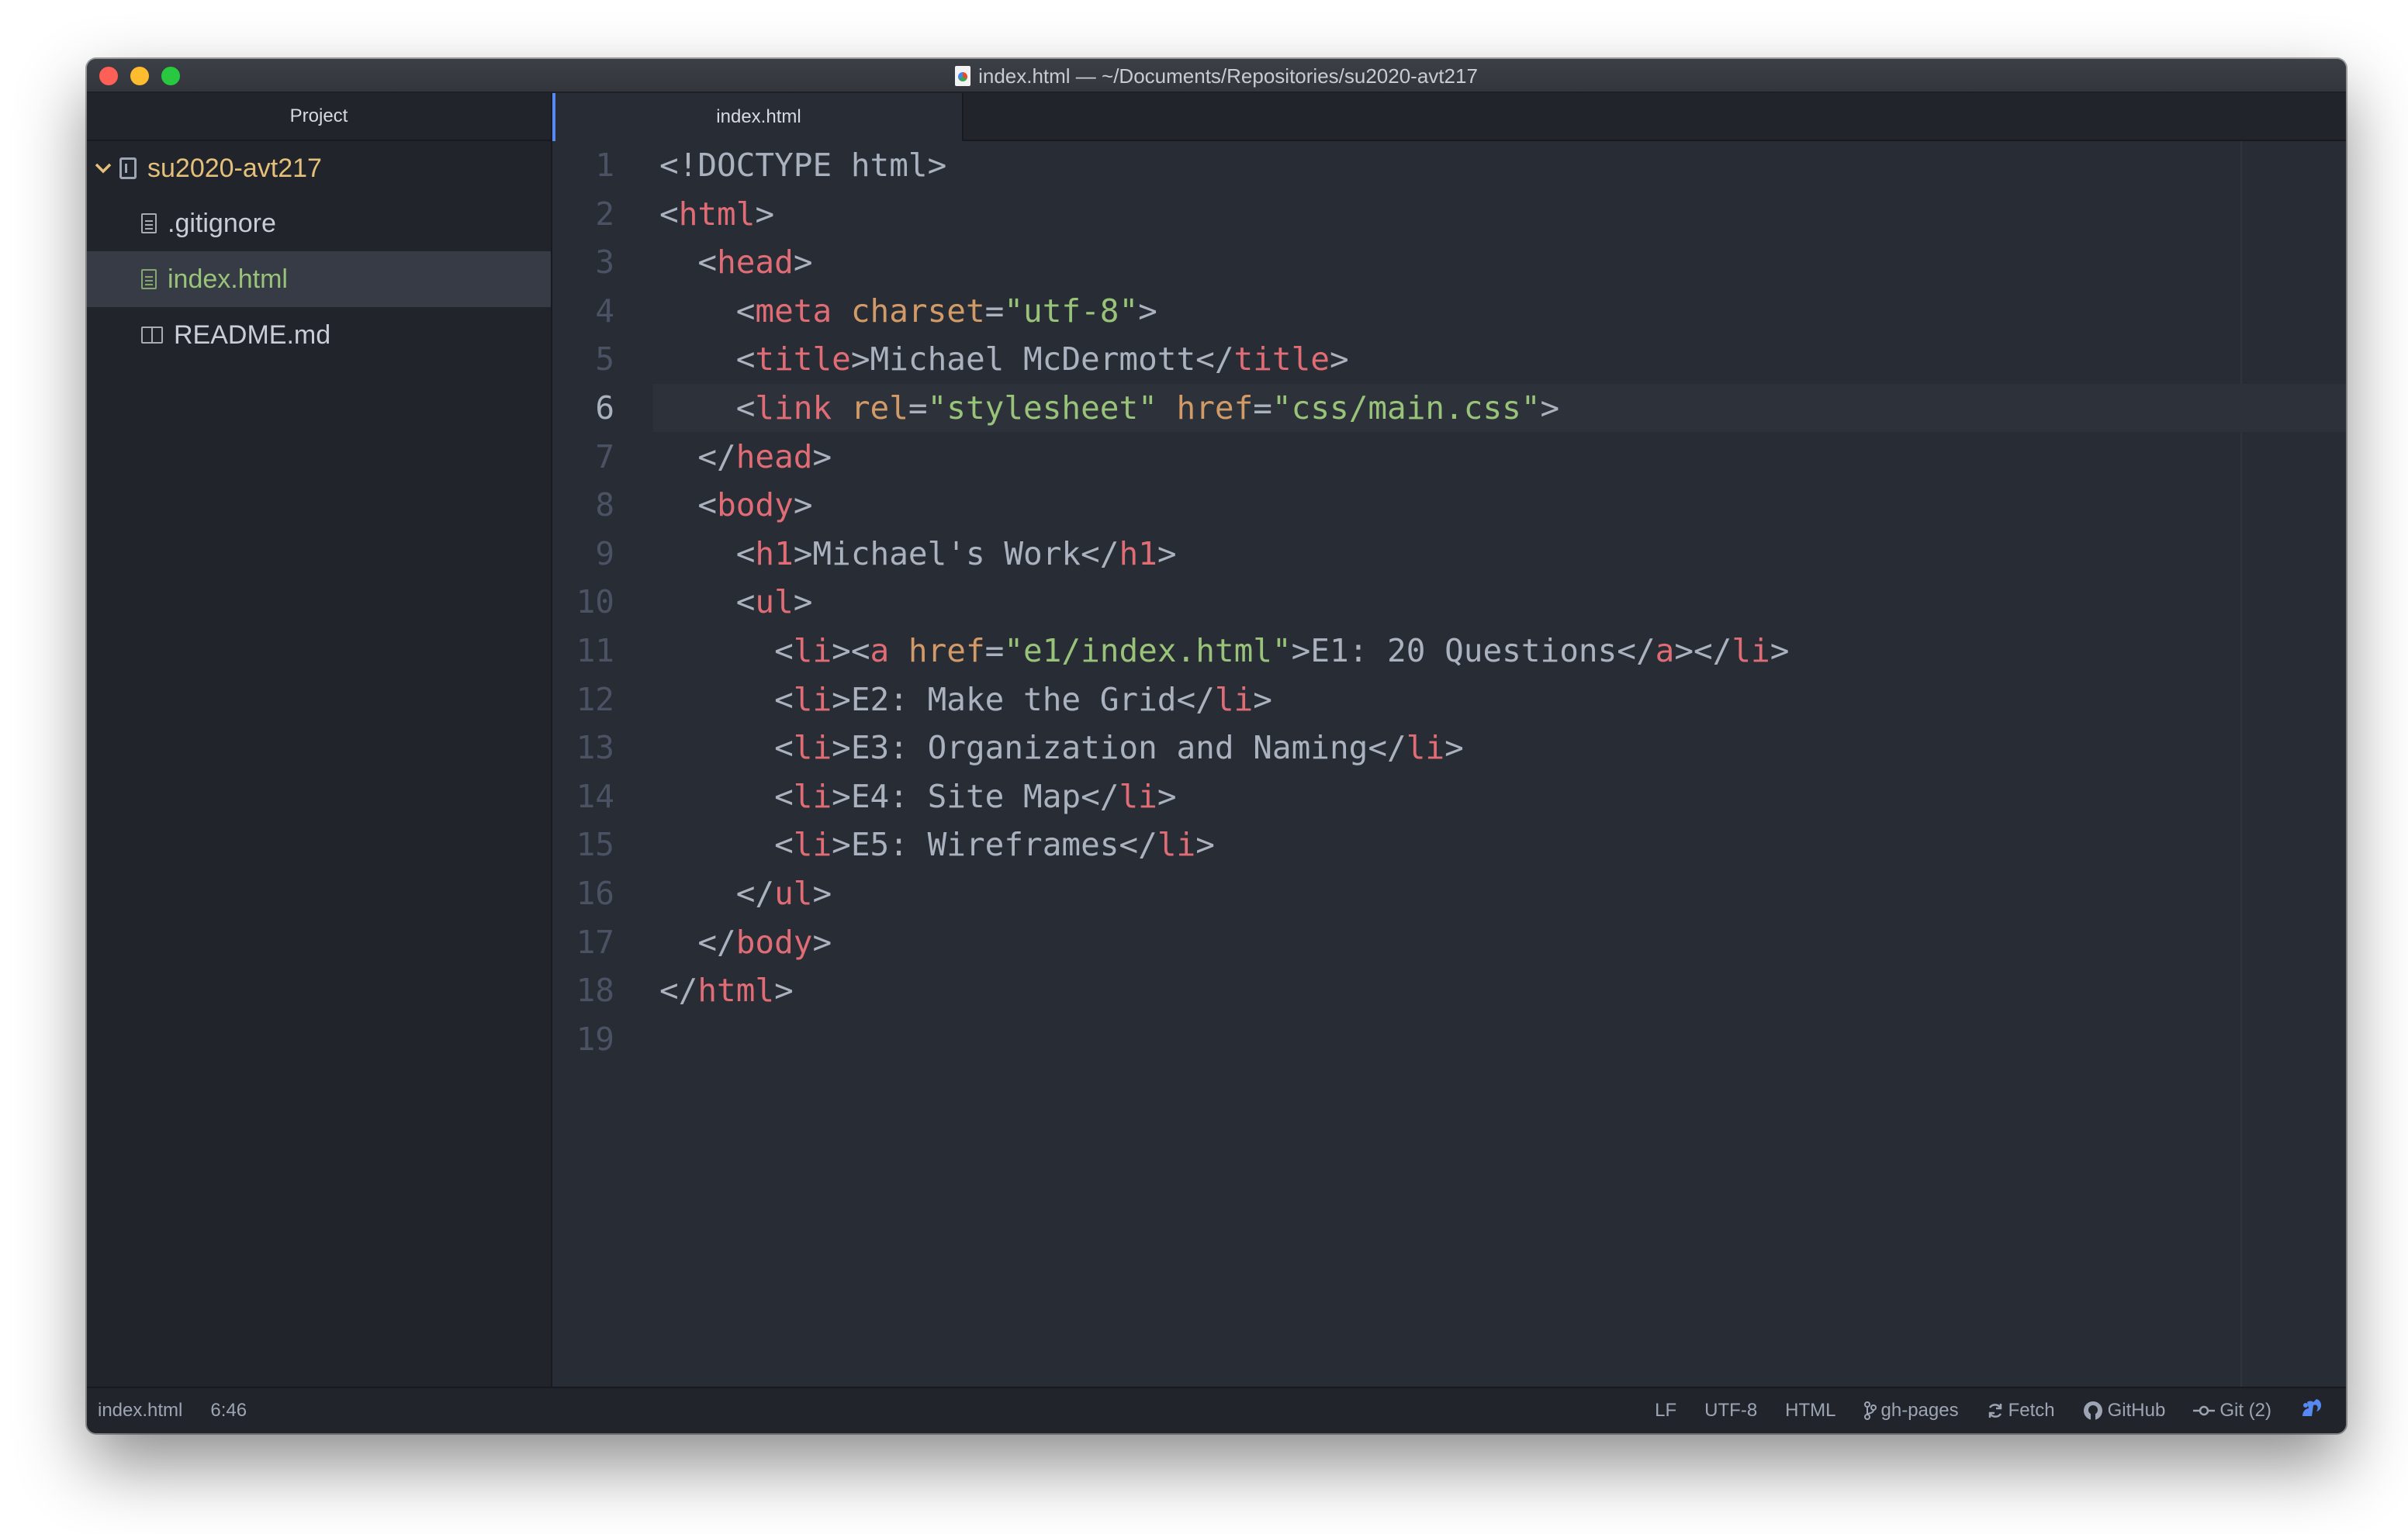 Image resolution: width=2408 pixels, height=1534 pixels. Describe the element at coordinates (1730, 1411) in the screenshot. I see `status-encoding: UTF-8` at that location.